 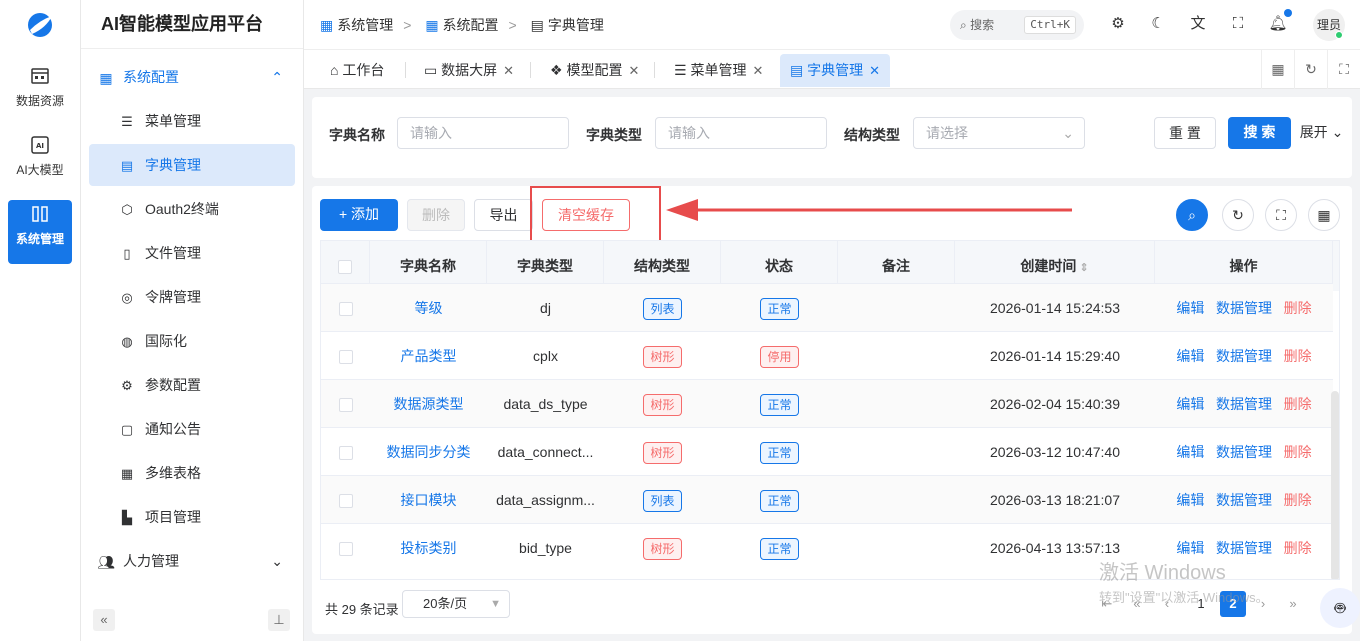 What do you see at coordinates (483, 133) in the screenshot?
I see `dict-name-input: 请输入` at bounding box center [483, 133].